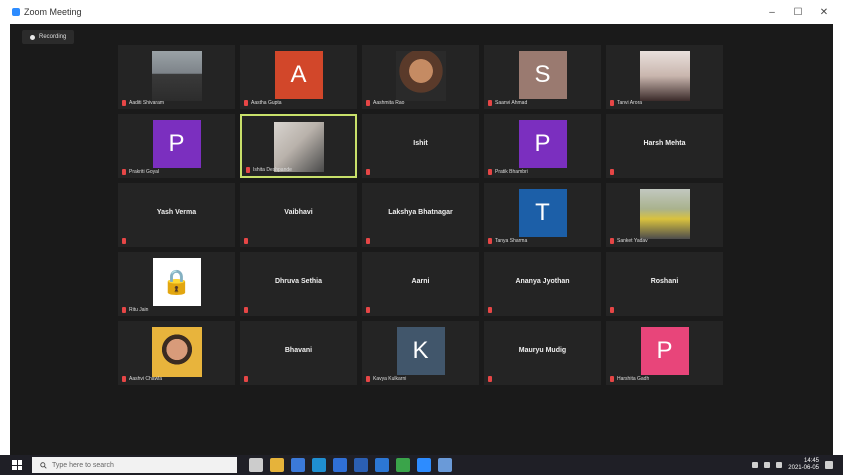 This screenshot has width=843, height=475. Describe the element at coordinates (664, 146) in the screenshot. I see `participant-tile: Harsh Mehta` at that location.